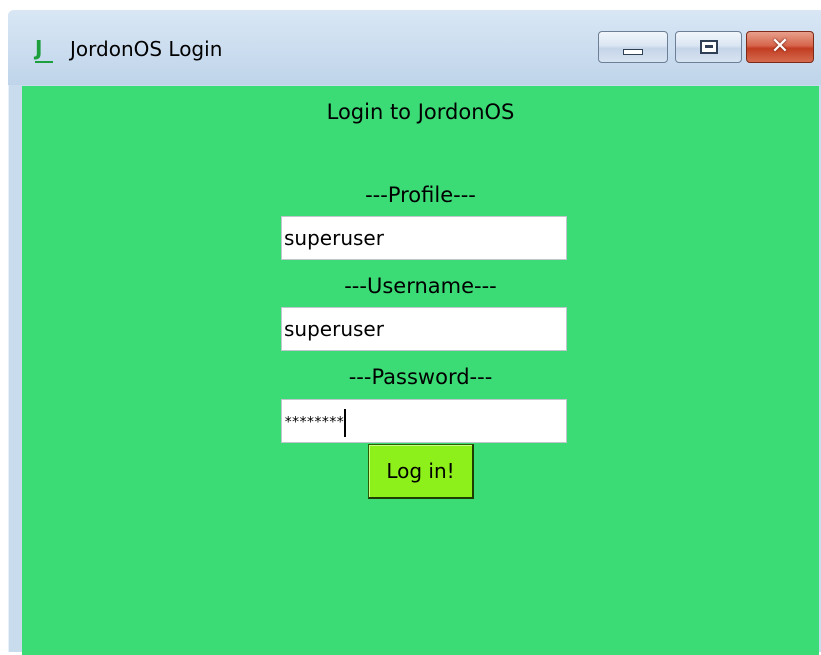  What do you see at coordinates (414, 47) in the screenshot?
I see `title-bar: J JordonOS Login ✕` at bounding box center [414, 47].